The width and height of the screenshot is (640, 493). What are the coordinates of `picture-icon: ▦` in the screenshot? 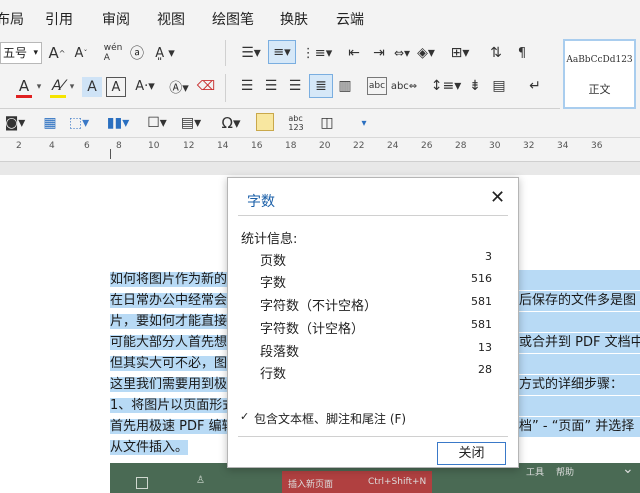 It's located at (50, 123).